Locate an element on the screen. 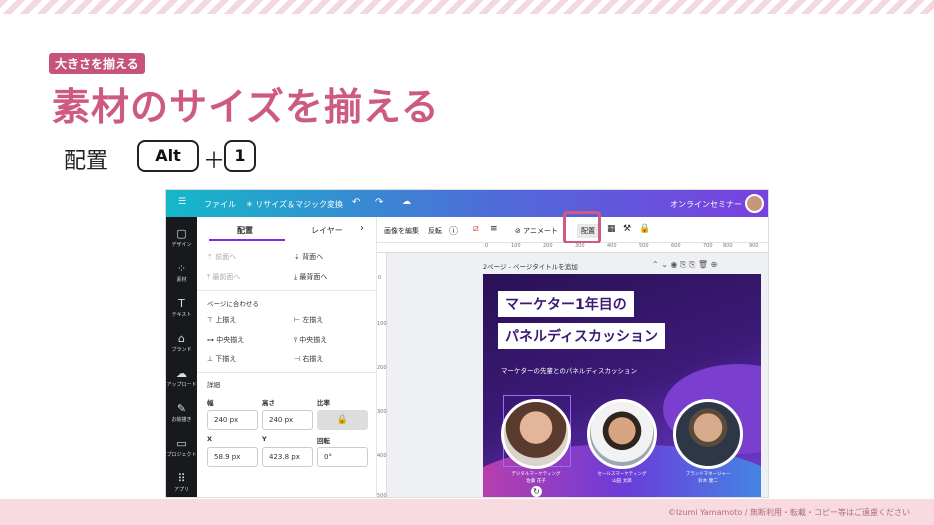 Image resolution: width=934 pixels, height=525 pixels. x-field: 58.9 px is located at coordinates (232, 457).